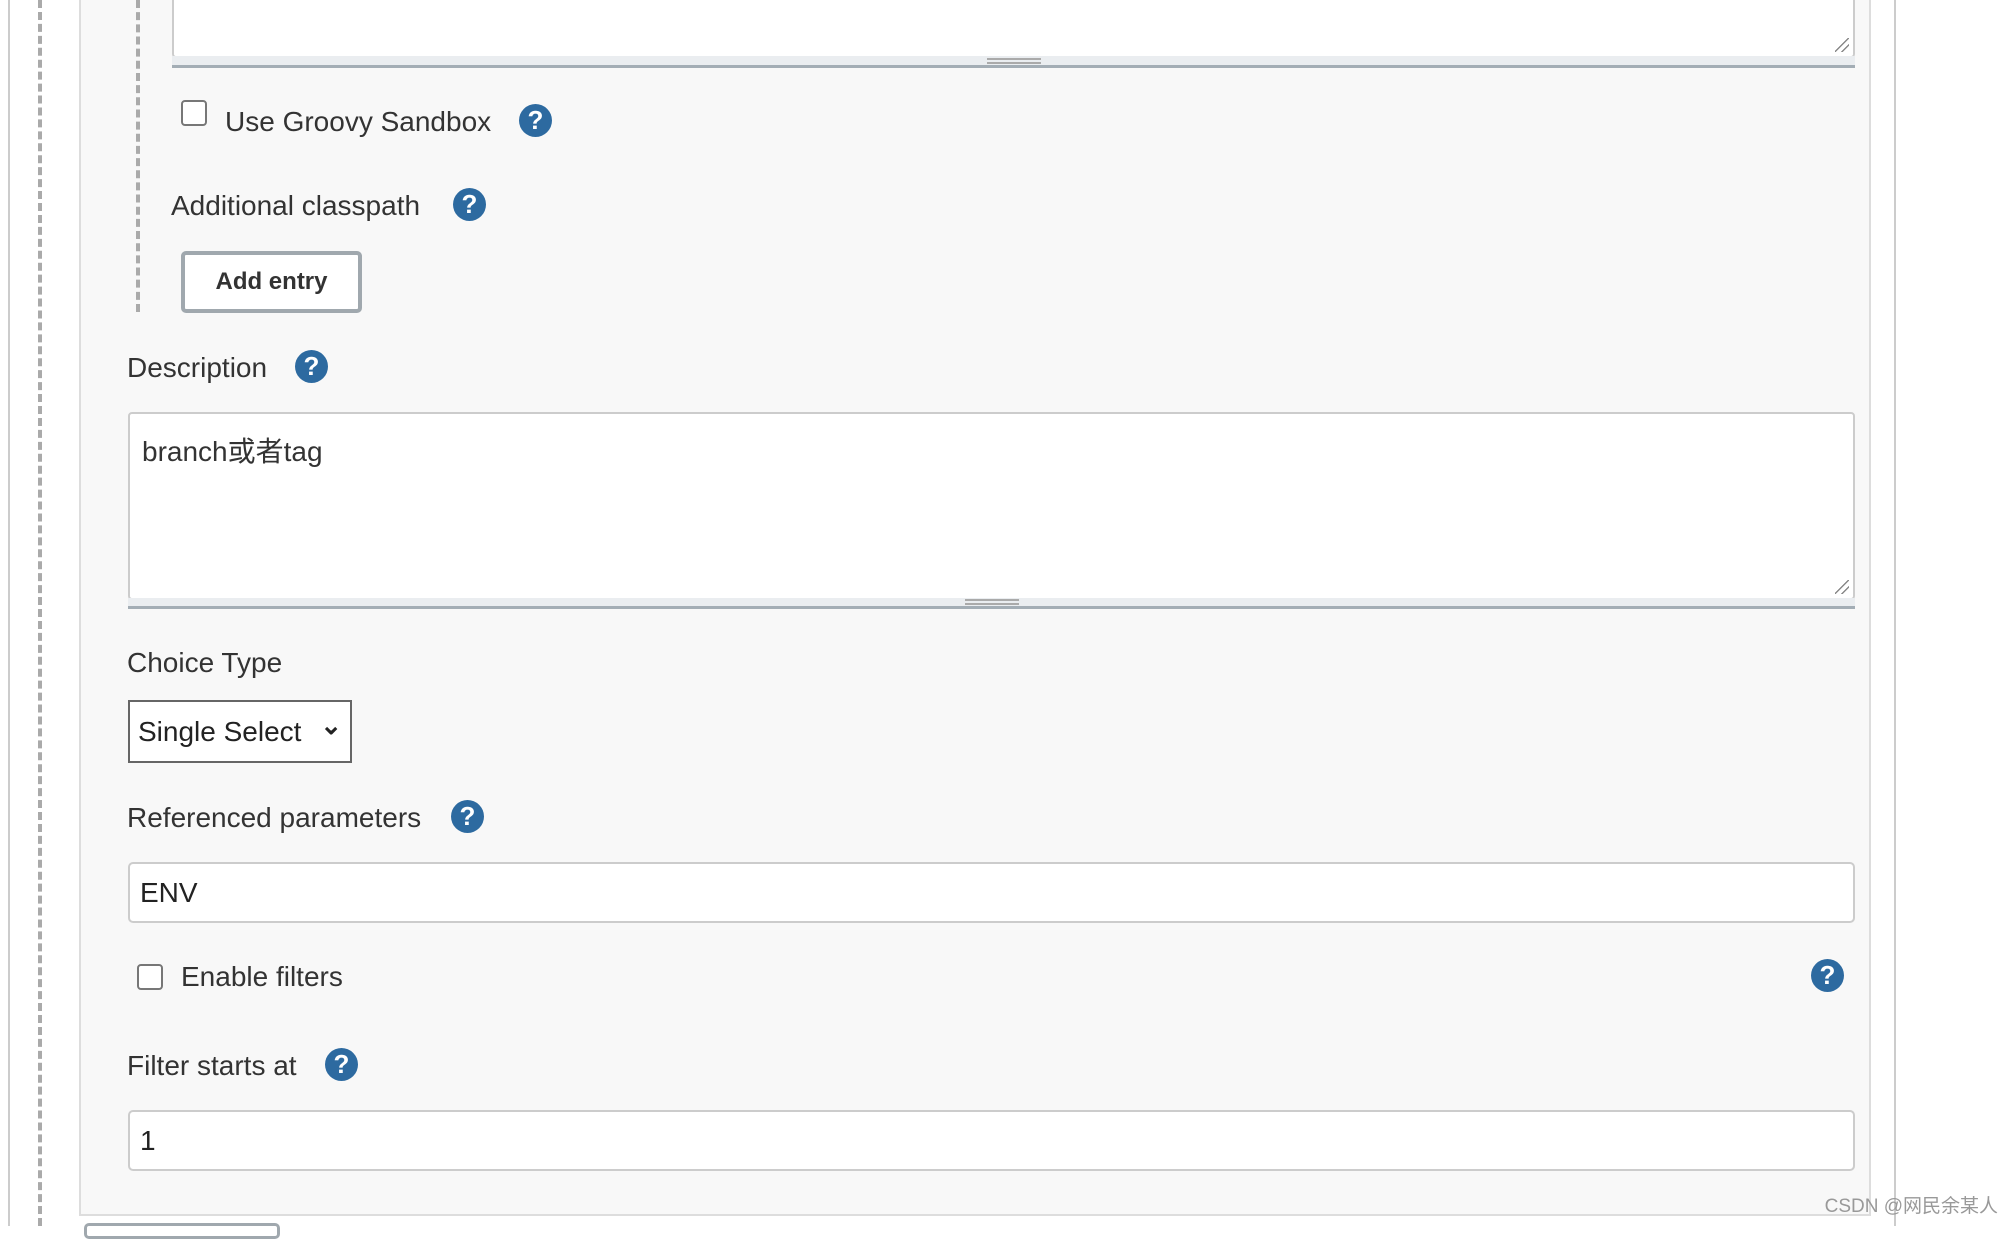 This screenshot has height=1239, width=2012. What do you see at coordinates (274, 817) in the screenshot?
I see `referenced-parameters-label: Referenced parameters` at bounding box center [274, 817].